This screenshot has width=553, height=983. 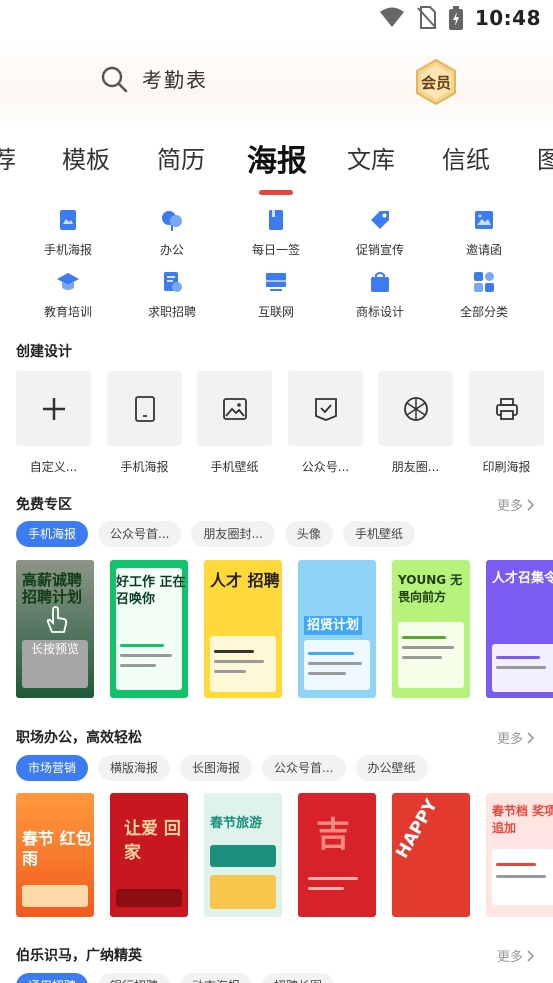 What do you see at coordinates (68, 233) in the screenshot?
I see `category-phone-poster: 手机海报` at bounding box center [68, 233].